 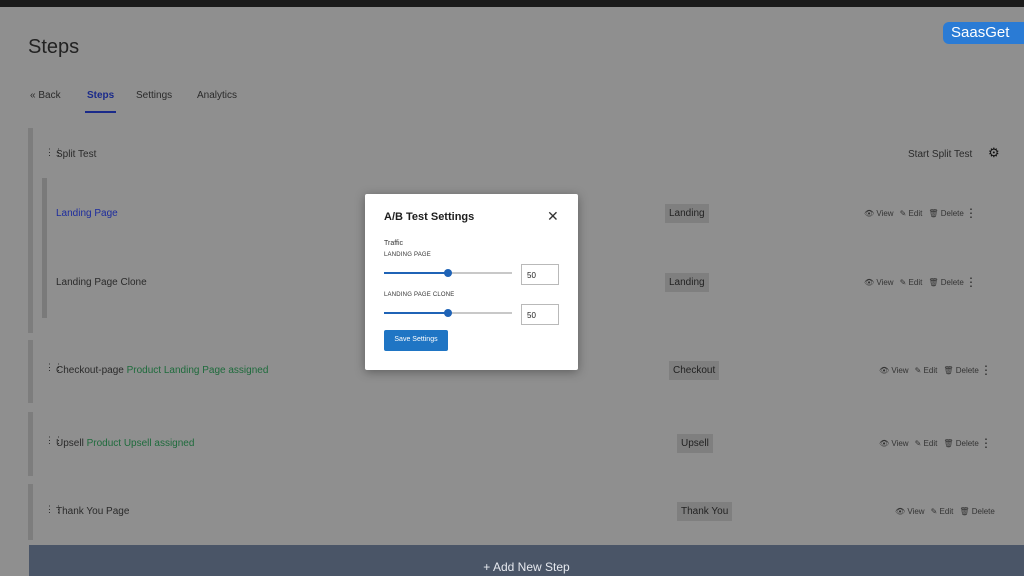 What do you see at coordinates (45, 95) in the screenshot?
I see `tab-back: « Back` at bounding box center [45, 95].